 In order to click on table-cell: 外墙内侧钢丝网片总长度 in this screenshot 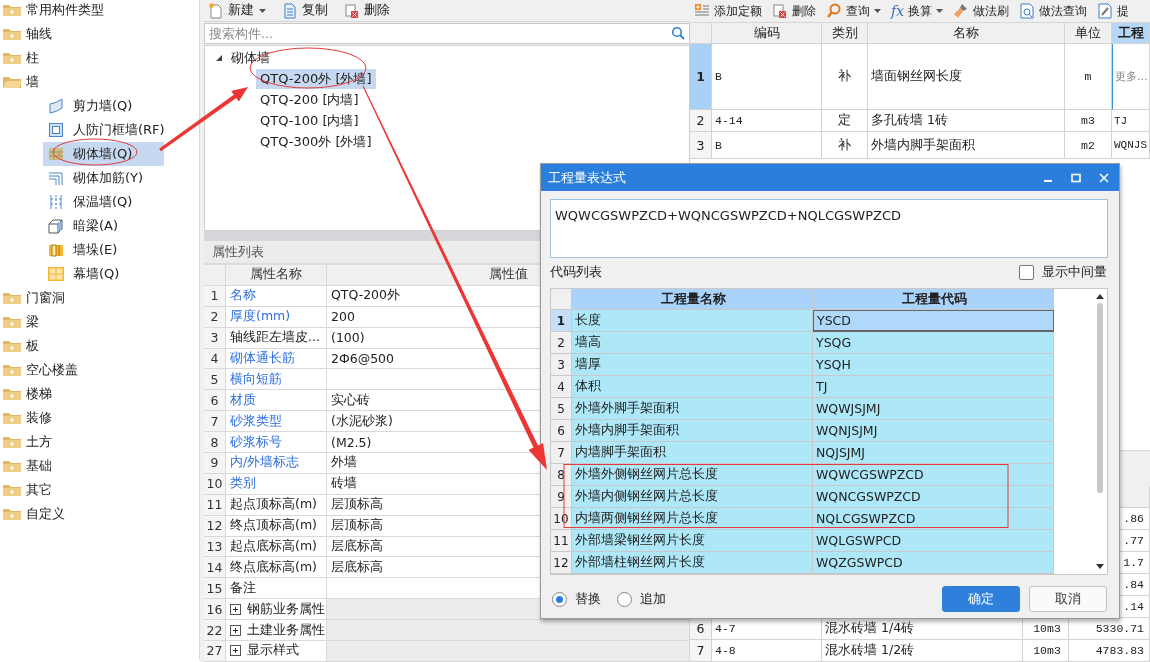, I will do `click(692, 497)`.